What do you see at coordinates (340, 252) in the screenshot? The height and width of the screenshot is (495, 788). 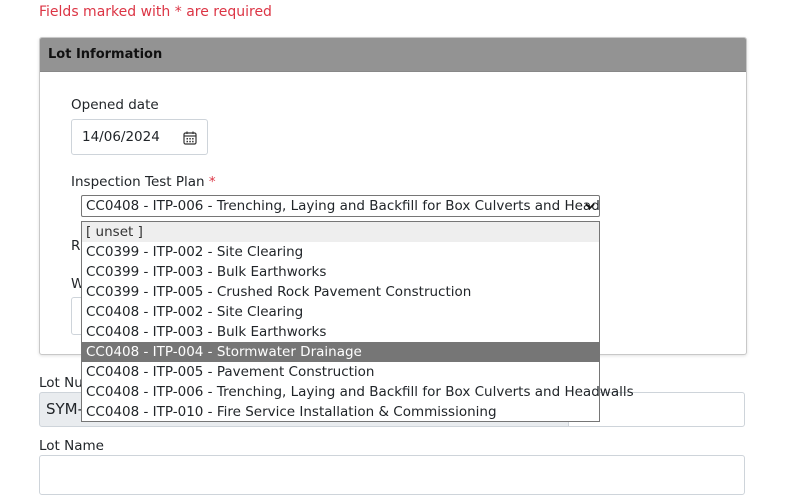 I see `option-cc0399-itp-002: CC0399 - ITP-002 - Site Clearing` at bounding box center [340, 252].